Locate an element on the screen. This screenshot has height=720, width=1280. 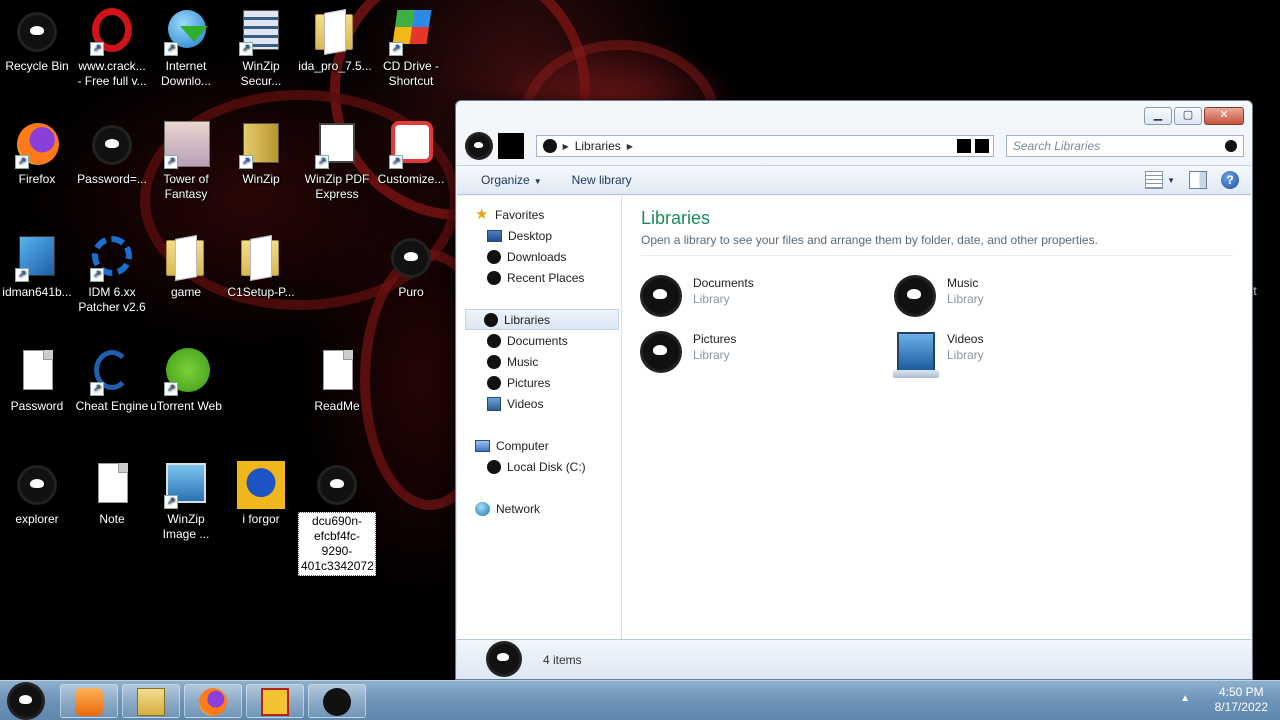
show-hidden-icons-icon: ▲ is located at coordinates (1185, 698).